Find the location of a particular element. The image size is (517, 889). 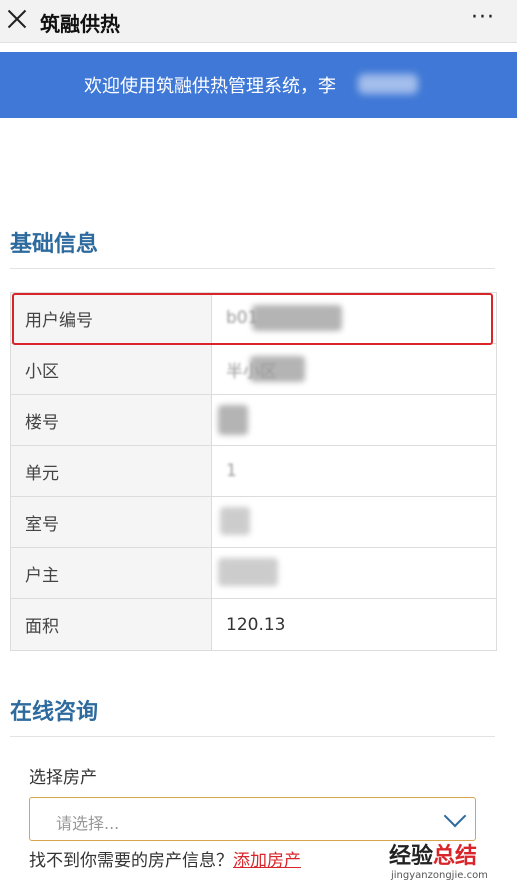

table-row: 小区 半小区 is located at coordinates (253, 369).